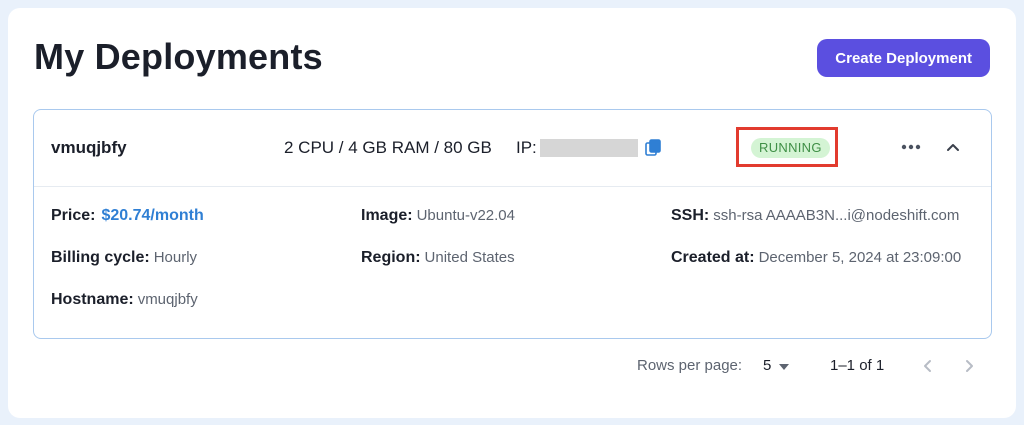 The width and height of the screenshot is (1024, 425). Describe the element at coordinates (526, 147) in the screenshot. I see `ip-label: IP:` at that location.